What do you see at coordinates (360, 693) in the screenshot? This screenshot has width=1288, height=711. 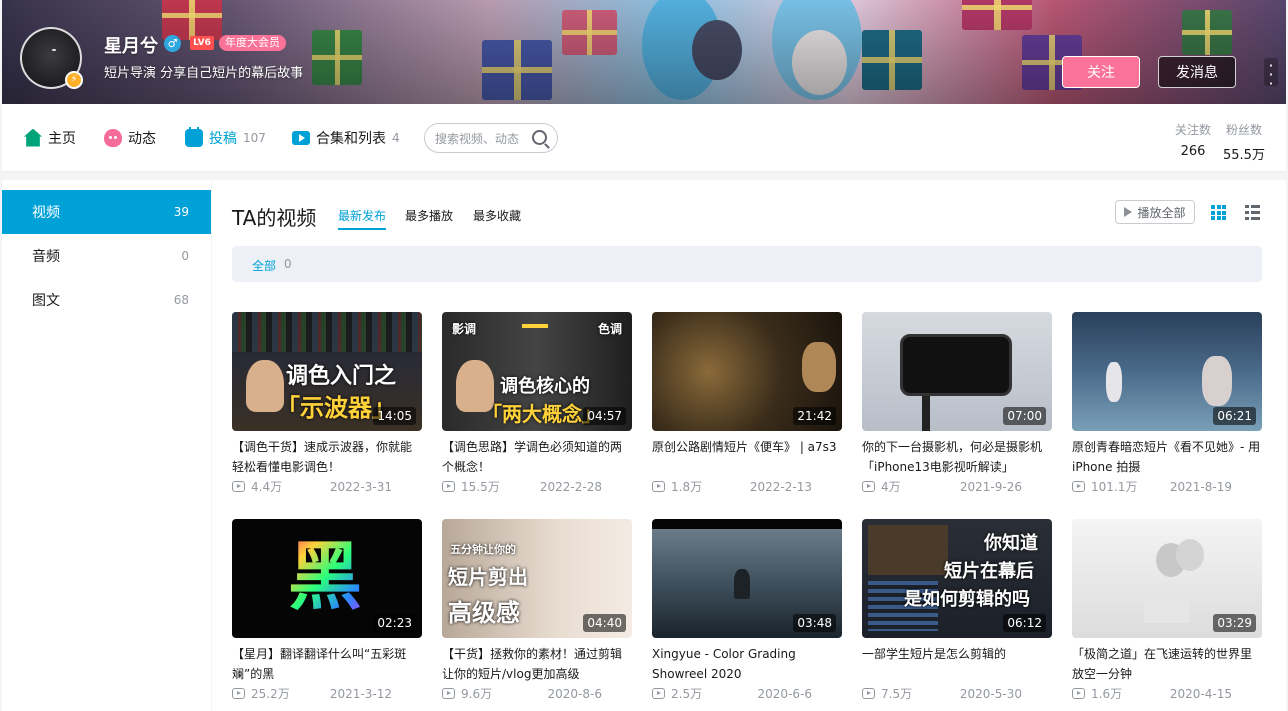 I see `publish-date: 2021-3-12` at bounding box center [360, 693].